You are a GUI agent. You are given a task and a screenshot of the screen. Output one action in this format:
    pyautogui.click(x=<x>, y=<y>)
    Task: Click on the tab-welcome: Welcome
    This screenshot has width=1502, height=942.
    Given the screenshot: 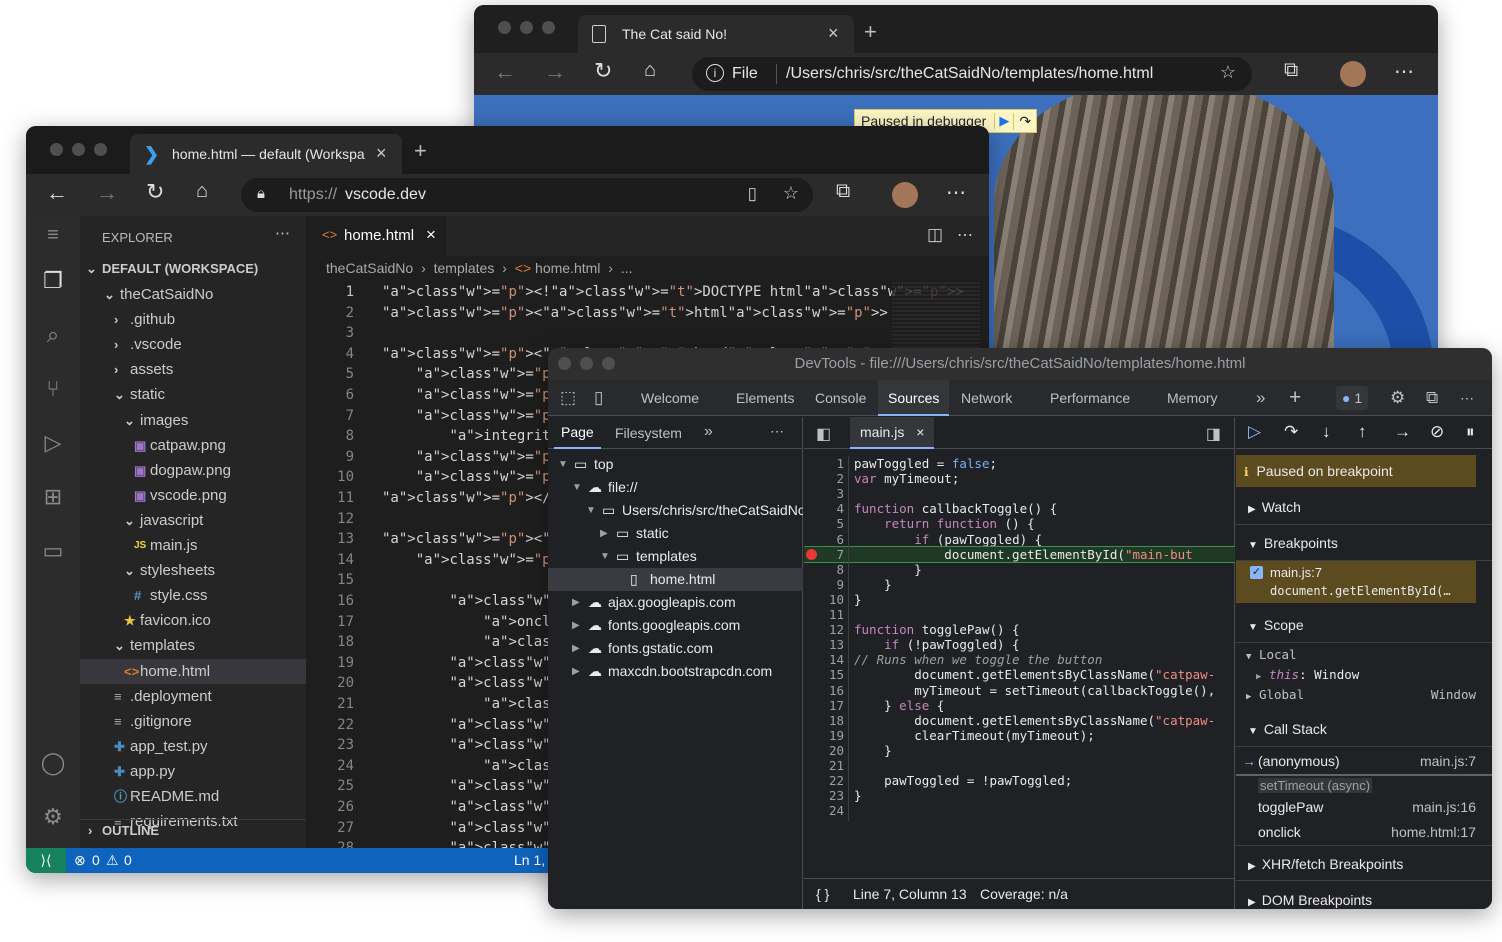 What is the action you would take?
    pyautogui.click(x=670, y=398)
    